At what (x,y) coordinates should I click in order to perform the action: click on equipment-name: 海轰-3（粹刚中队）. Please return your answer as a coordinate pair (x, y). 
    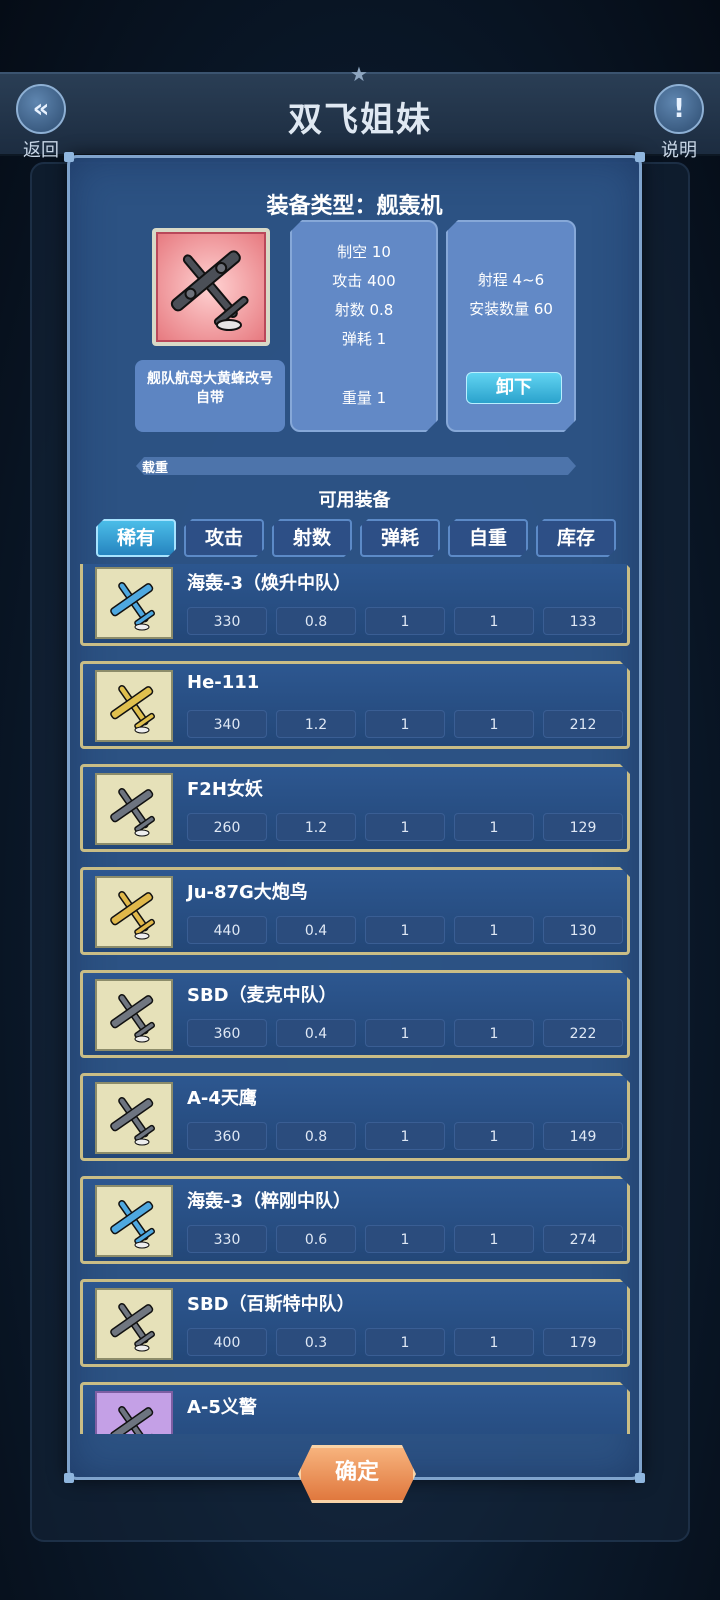
    Looking at the image, I should click on (269, 1201).